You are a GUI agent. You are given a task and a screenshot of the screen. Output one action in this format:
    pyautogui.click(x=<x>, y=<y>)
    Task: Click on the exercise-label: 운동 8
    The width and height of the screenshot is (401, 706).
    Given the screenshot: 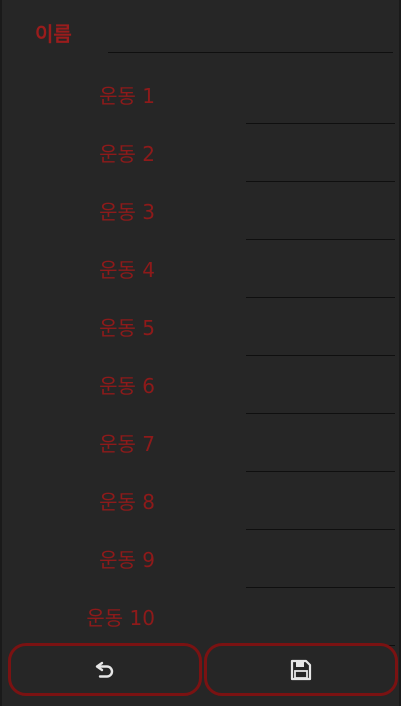 What is the action you would take?
    pyautogui.click(x=127, y=502)
    